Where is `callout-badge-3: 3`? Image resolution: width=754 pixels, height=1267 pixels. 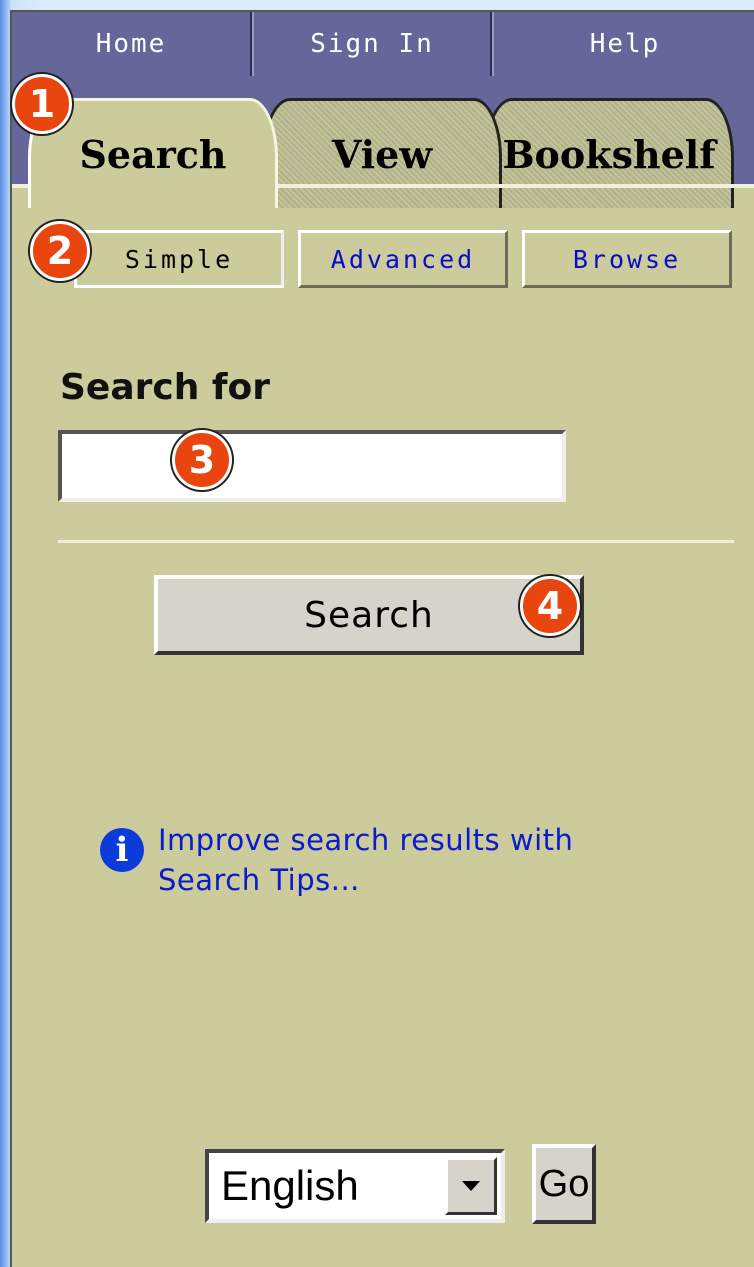 callout-badge-3: 3 is located at coordinates (202, 460).